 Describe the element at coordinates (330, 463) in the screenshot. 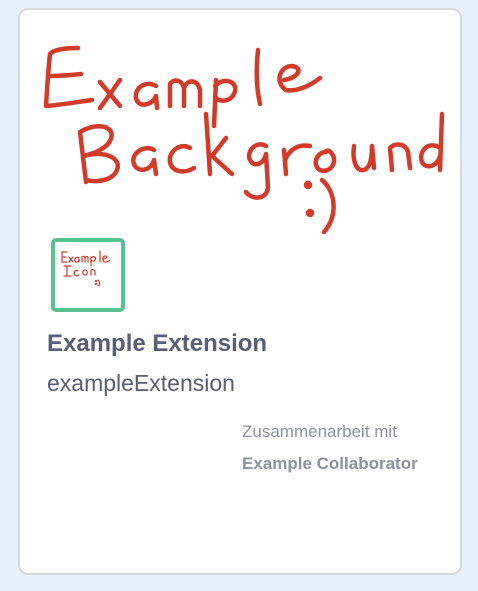

I see `collaborator-name: Example Collaborator` at that location.